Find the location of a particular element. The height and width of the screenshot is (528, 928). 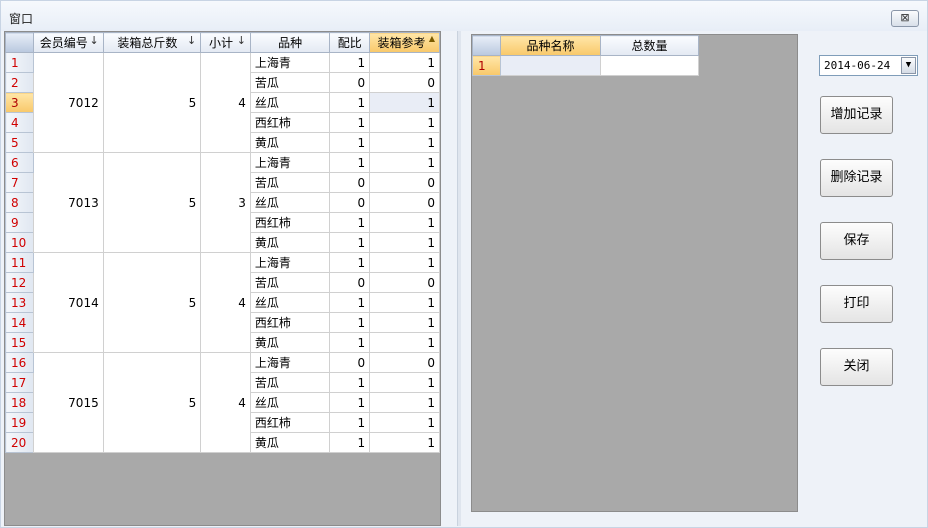

col-header-variety-name: 品种名称 is located at coordinates (550, 45).